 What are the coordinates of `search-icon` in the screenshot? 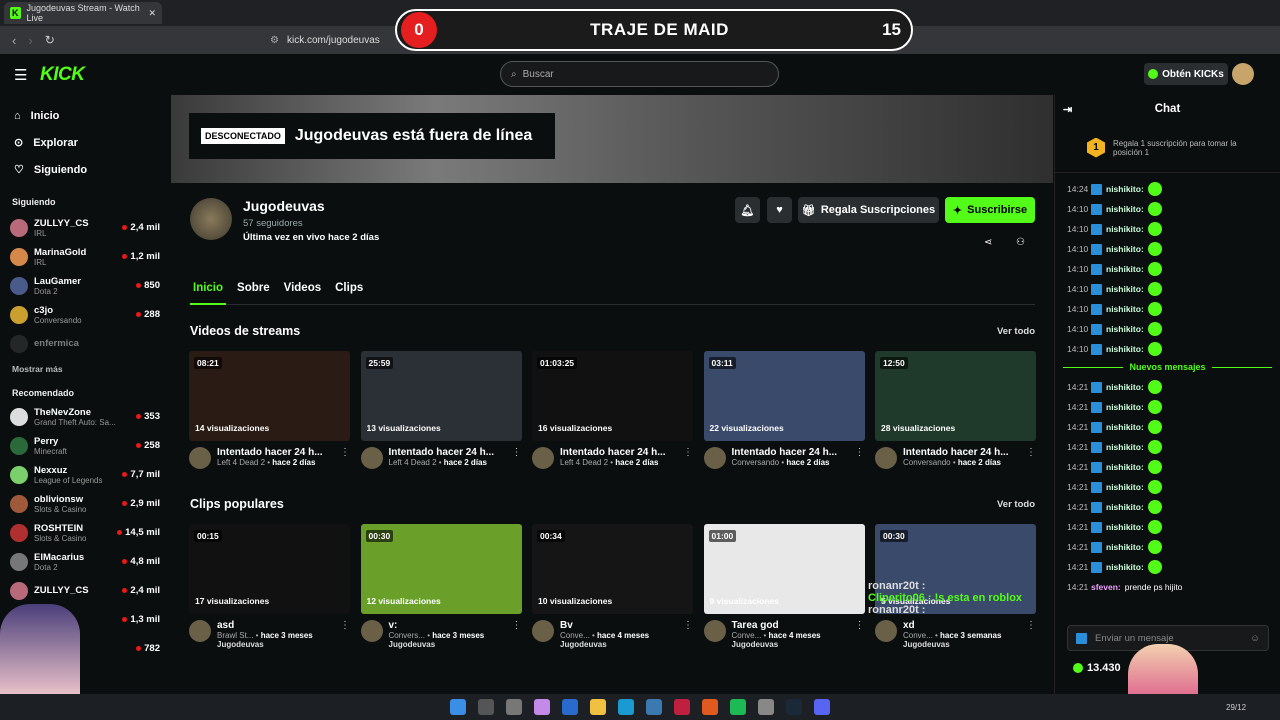 It's located at (486, 707).